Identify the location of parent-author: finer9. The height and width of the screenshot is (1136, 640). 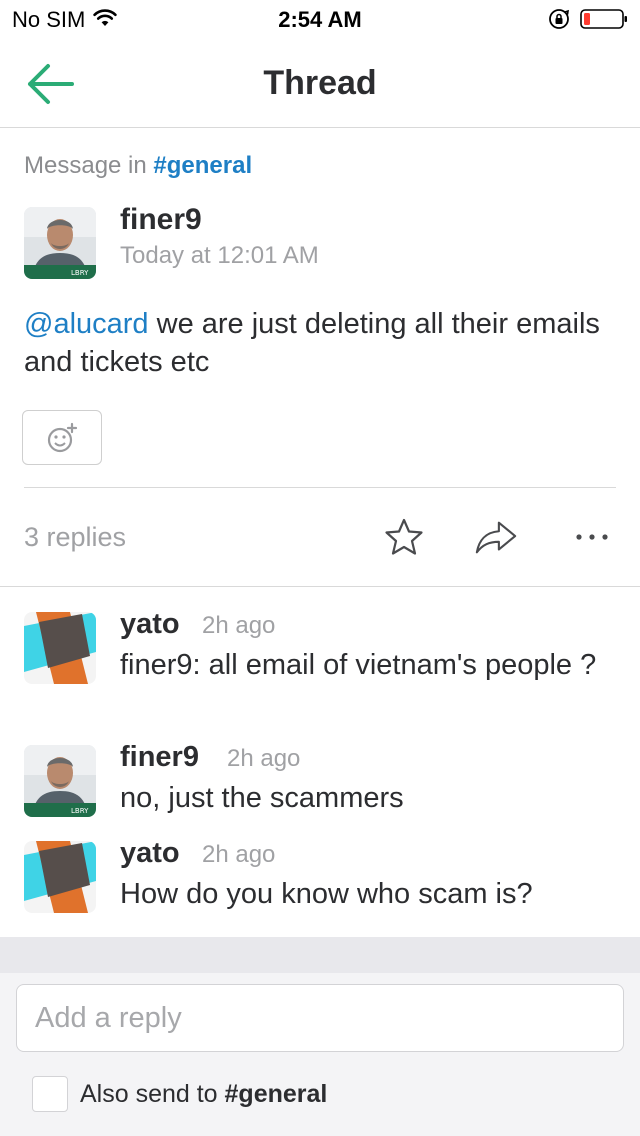
(161, 220).